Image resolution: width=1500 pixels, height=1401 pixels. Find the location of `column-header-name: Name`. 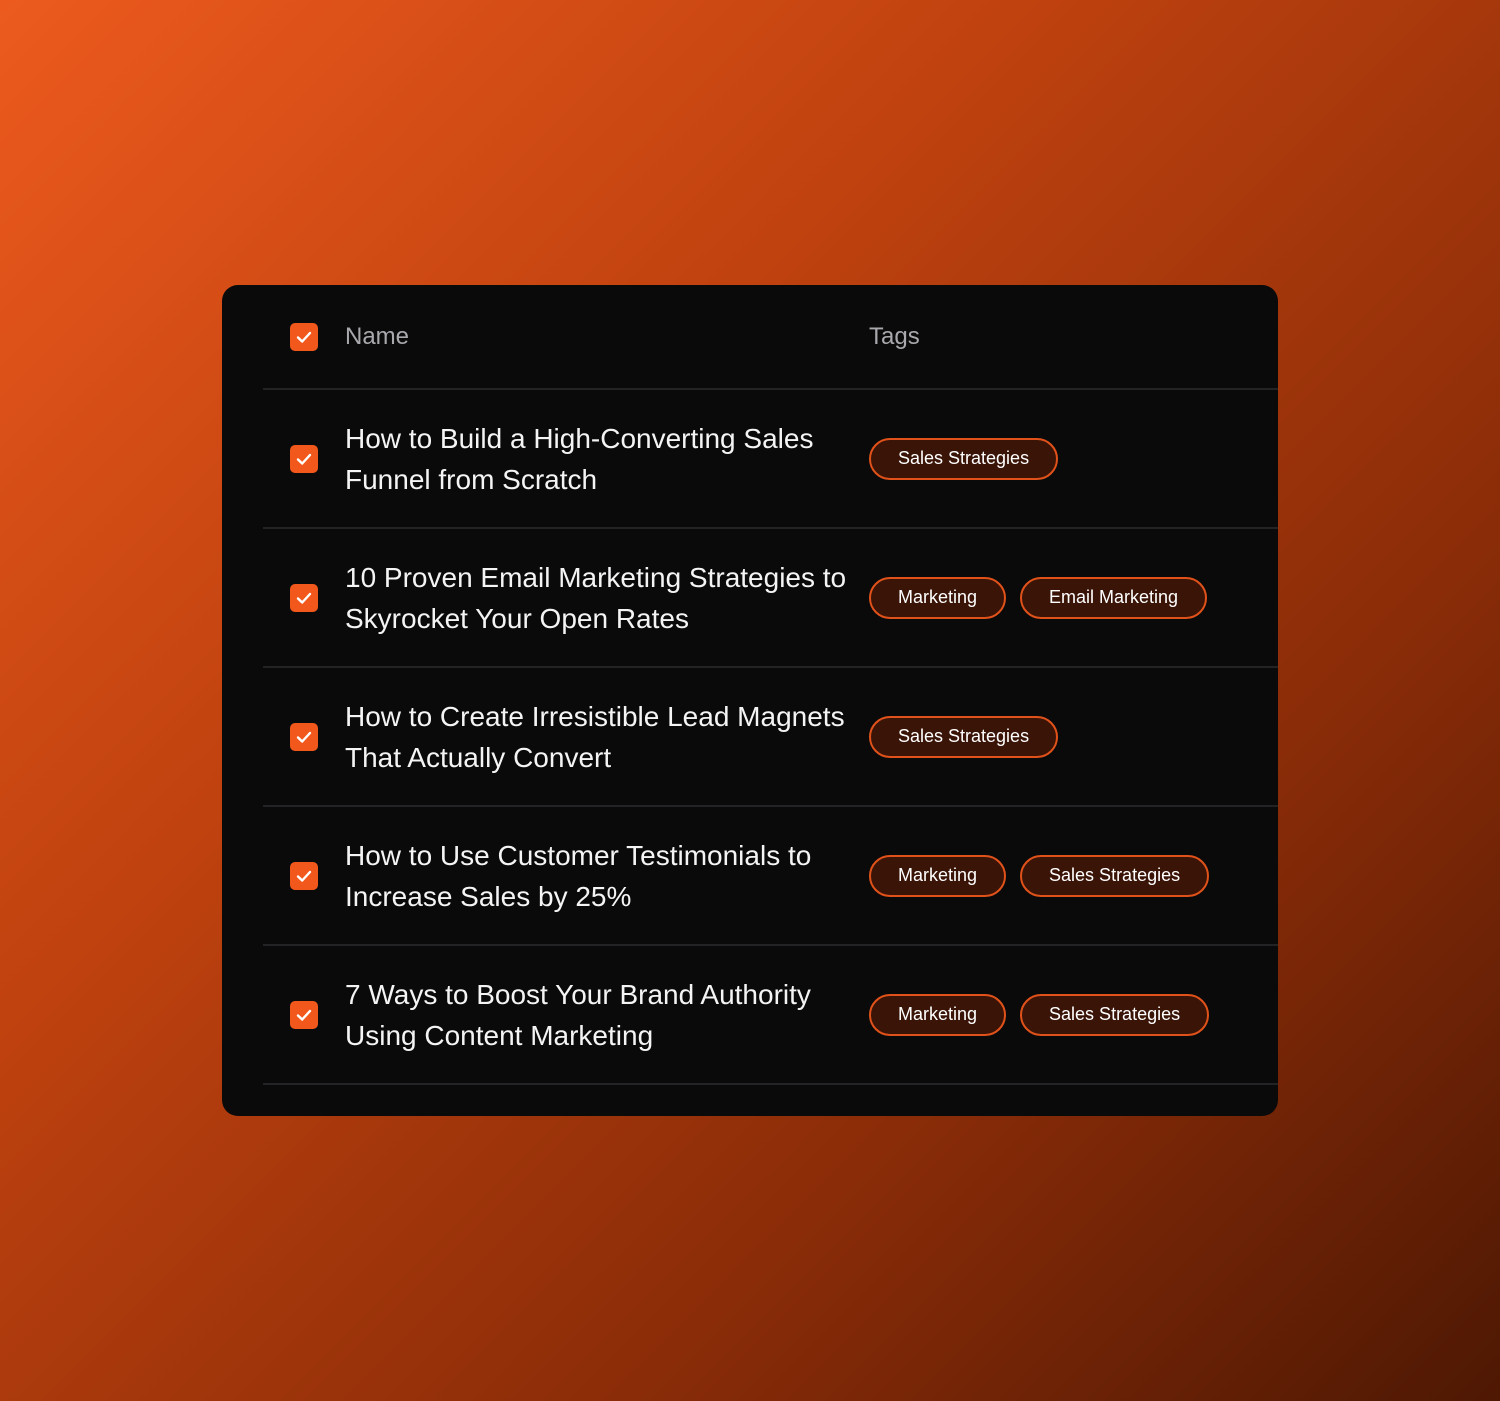

column-header-name: Name is located at coordinates (607, 337).